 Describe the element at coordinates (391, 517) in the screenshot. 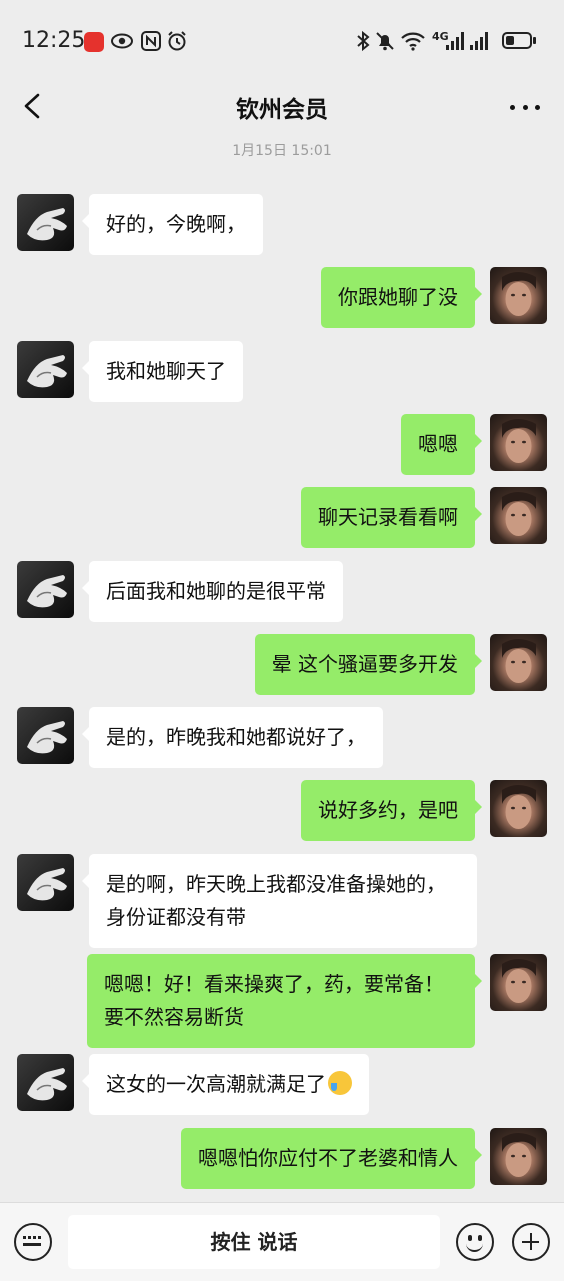

I see `message-bubble-outgoing: 聊天记录看看啊` at that location.